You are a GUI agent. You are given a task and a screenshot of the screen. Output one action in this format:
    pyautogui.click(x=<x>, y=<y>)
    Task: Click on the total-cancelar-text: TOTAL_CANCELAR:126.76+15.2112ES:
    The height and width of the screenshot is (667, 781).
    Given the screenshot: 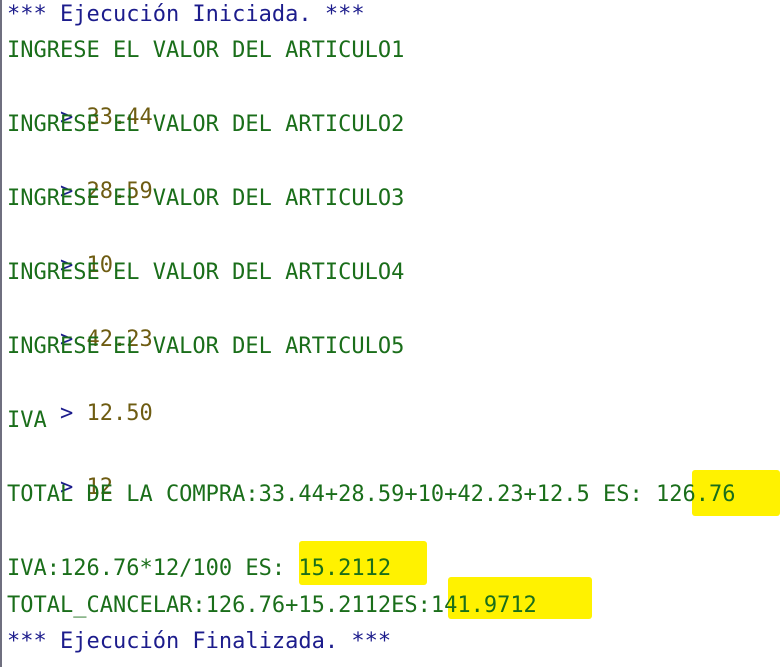 What is the action you would take?
    pyautogui.click(x=219, y=605)
    